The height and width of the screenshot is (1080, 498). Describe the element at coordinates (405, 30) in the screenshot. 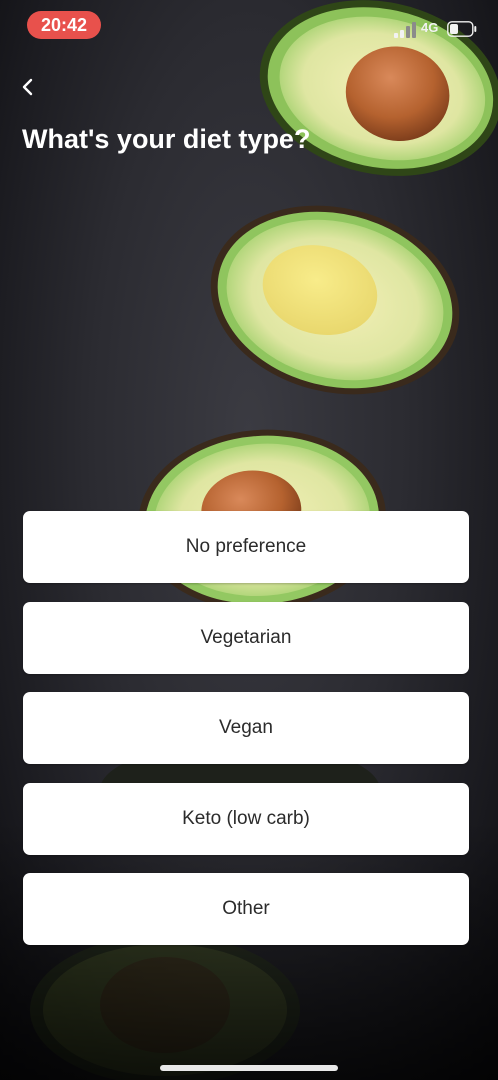

I see `cellular-signal-icon` at that location.